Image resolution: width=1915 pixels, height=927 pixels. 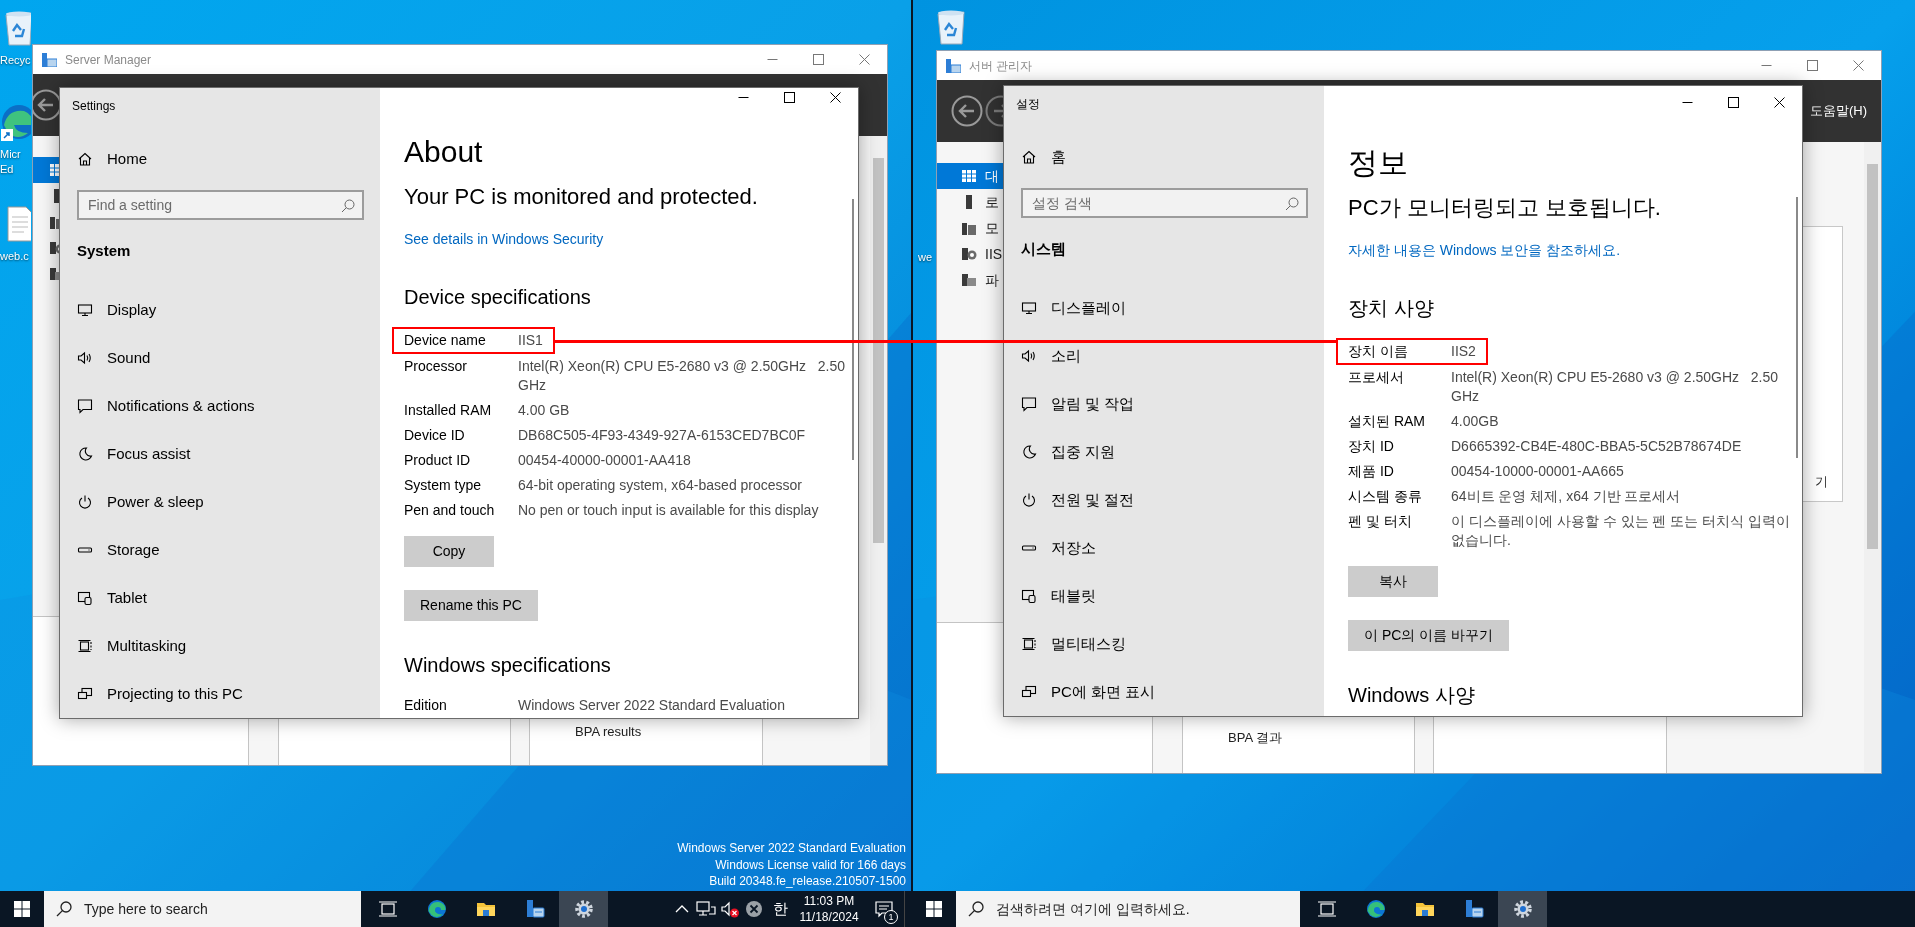 I want to click on nav-item: PC에 화면 표시, so click(x=1164, y=692).